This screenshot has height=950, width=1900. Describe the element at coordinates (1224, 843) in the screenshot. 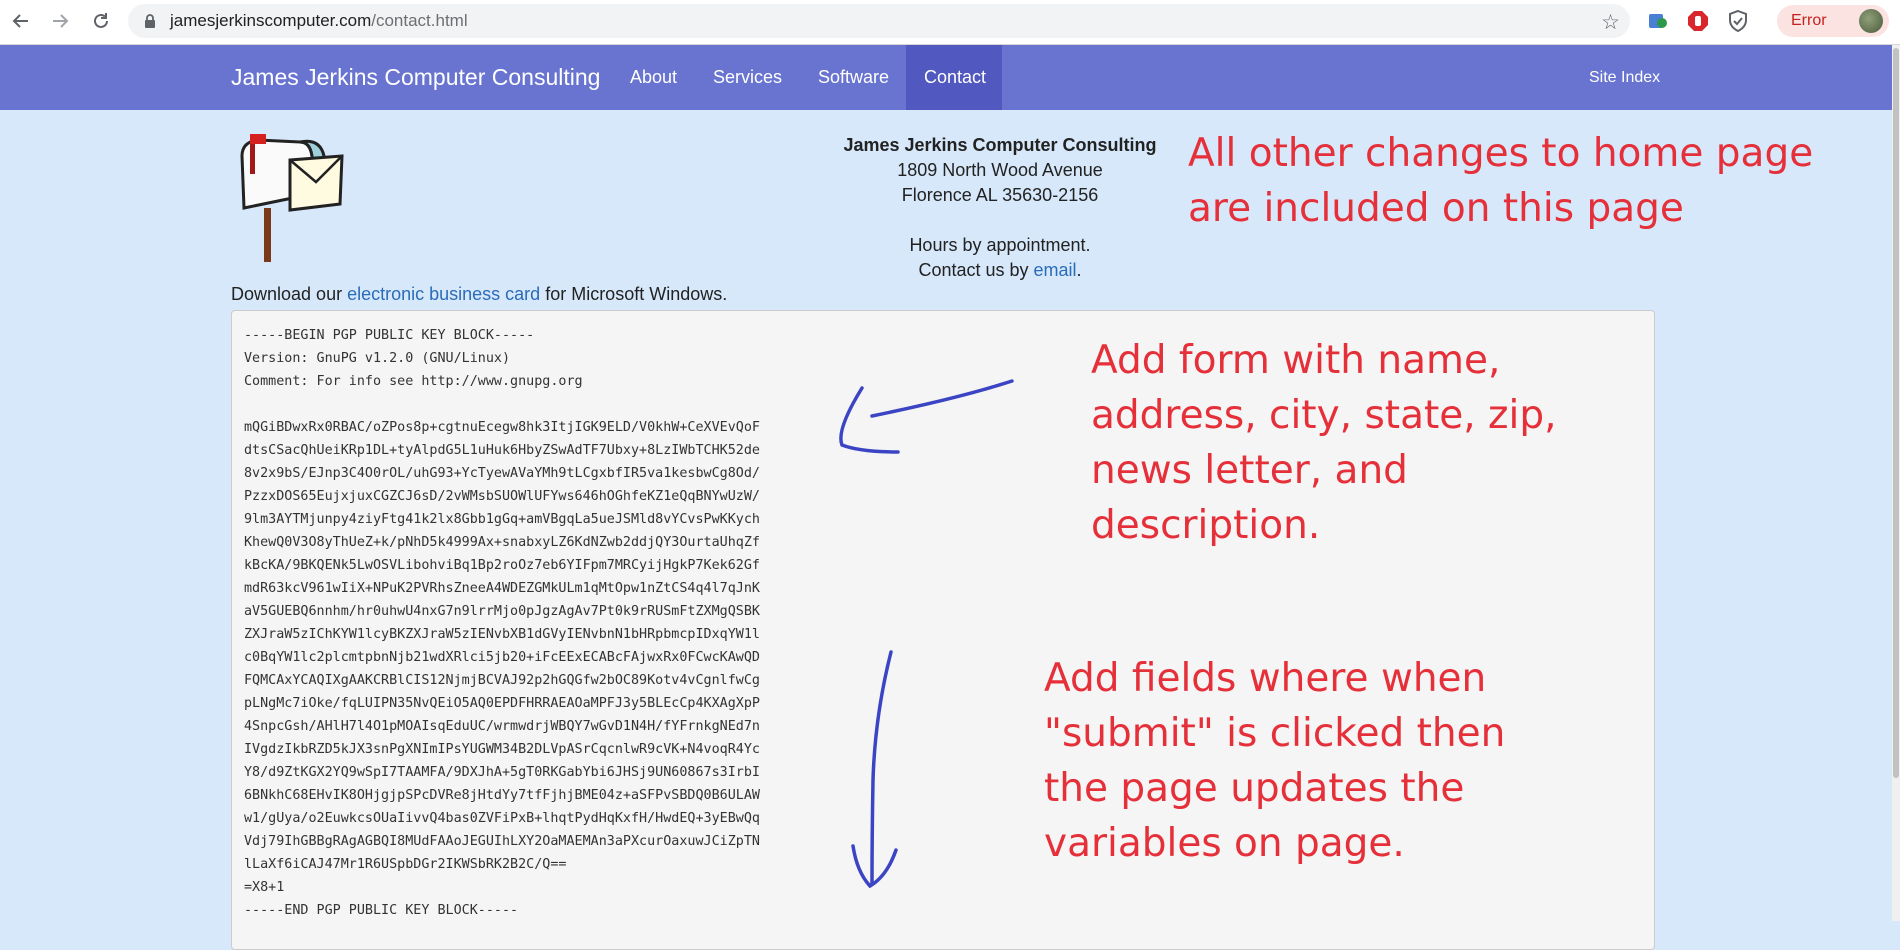

I see `annotation-line: variables on page.` at that location.